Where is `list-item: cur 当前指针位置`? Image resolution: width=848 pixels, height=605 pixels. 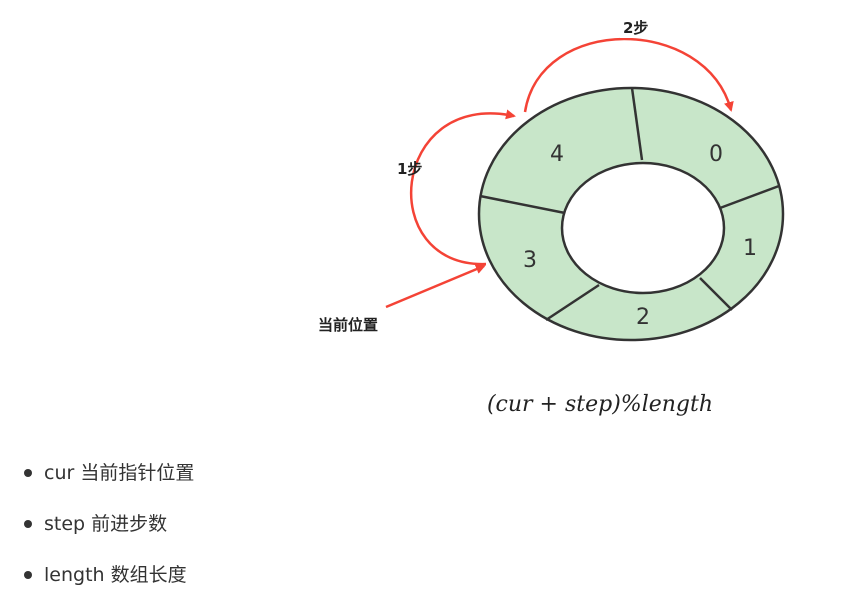 list-item: cur 当前指针位置 is located at coordinates (108, 477).